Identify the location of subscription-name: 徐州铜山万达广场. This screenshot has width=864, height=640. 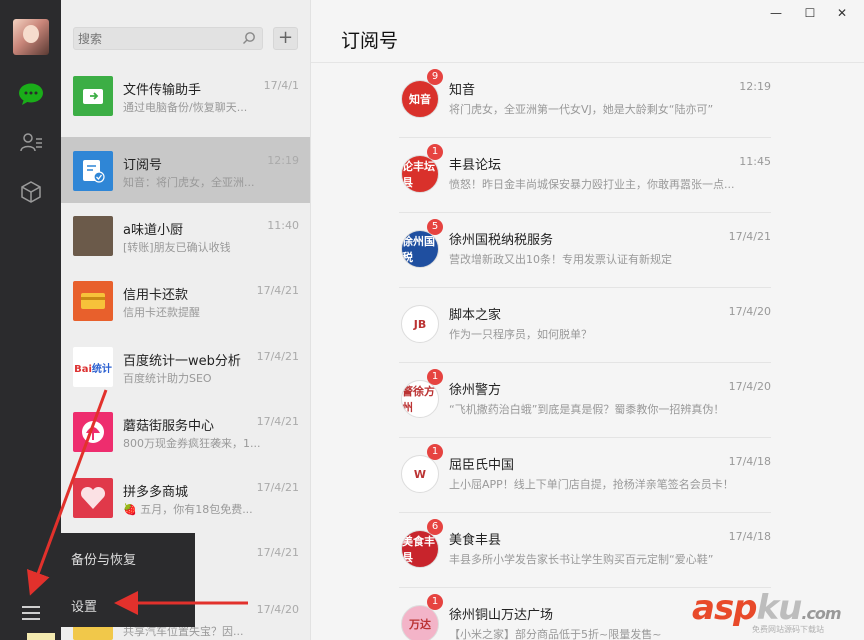
(501, 615).